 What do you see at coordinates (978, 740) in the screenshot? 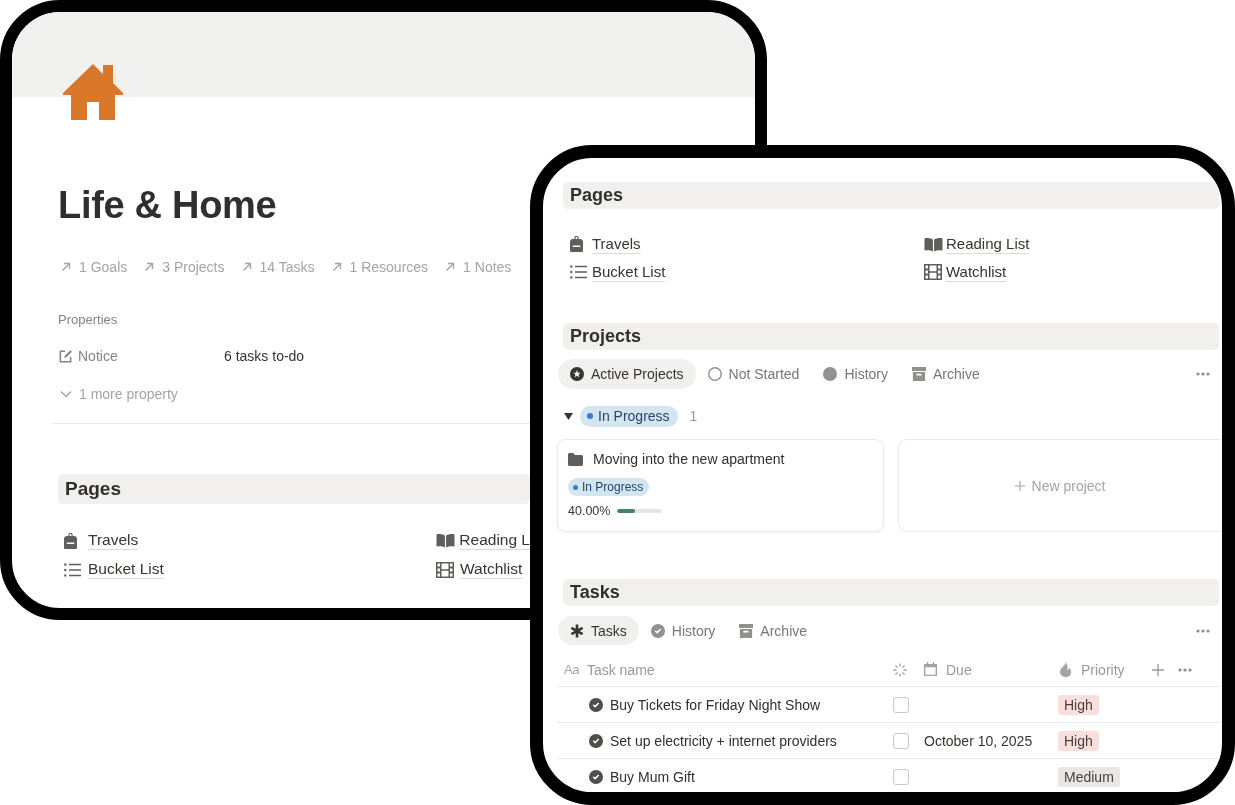
I see `due-date: October 10, 2025` at bounding box center [978, 740].